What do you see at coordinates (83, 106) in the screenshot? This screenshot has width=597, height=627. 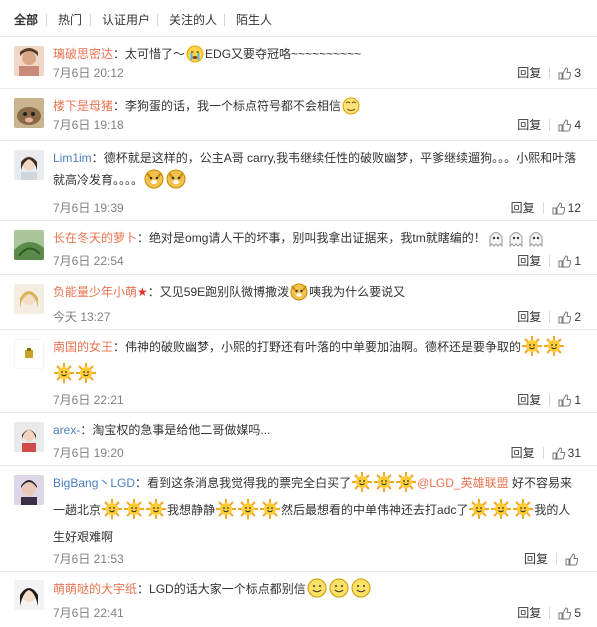 I see `username: 楼下是母猪` at bounding box center [83, 106].